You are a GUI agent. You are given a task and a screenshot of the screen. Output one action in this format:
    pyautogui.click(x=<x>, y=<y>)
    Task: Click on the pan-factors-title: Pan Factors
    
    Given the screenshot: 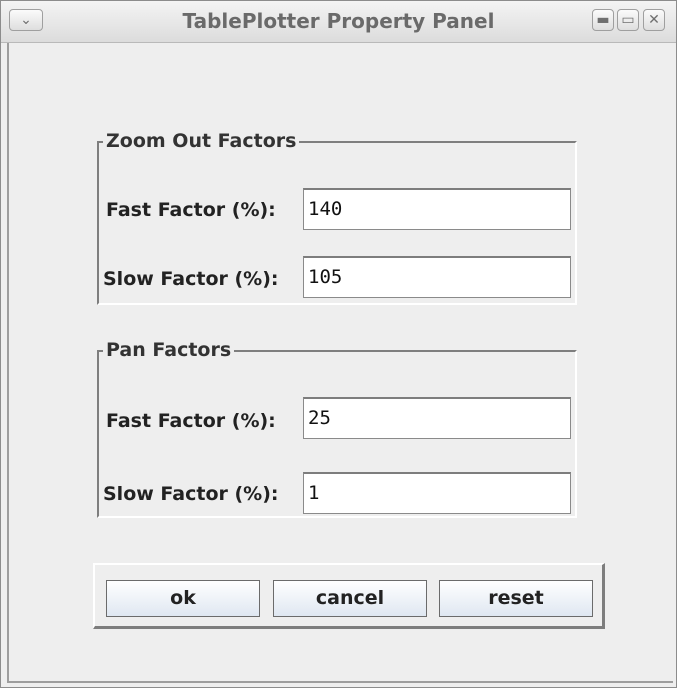 What is the action you would take?
    pyautogui.click(x=169, y=350)
    